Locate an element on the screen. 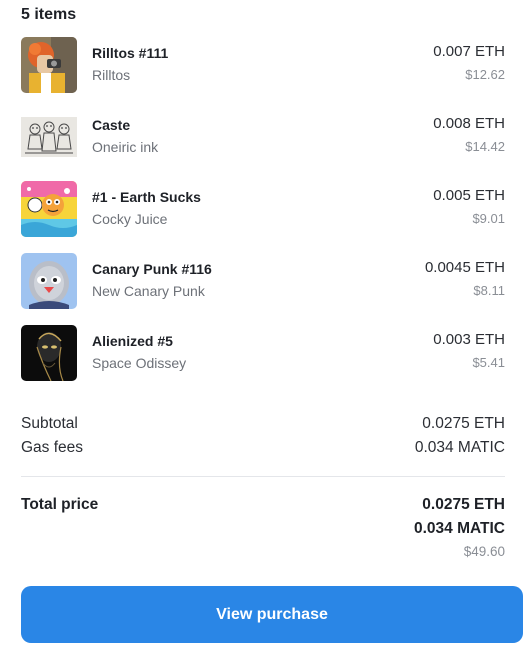  total-usd-value: $49.60 is located at coordinates (484, 551).